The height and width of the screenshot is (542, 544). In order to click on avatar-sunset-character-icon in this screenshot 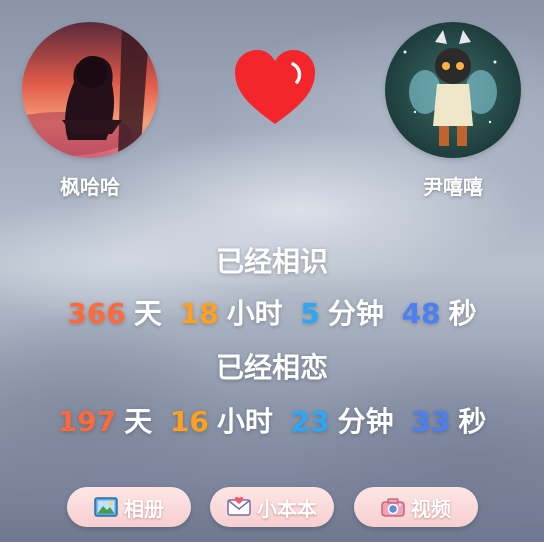, I will do `click(90, 90)`.